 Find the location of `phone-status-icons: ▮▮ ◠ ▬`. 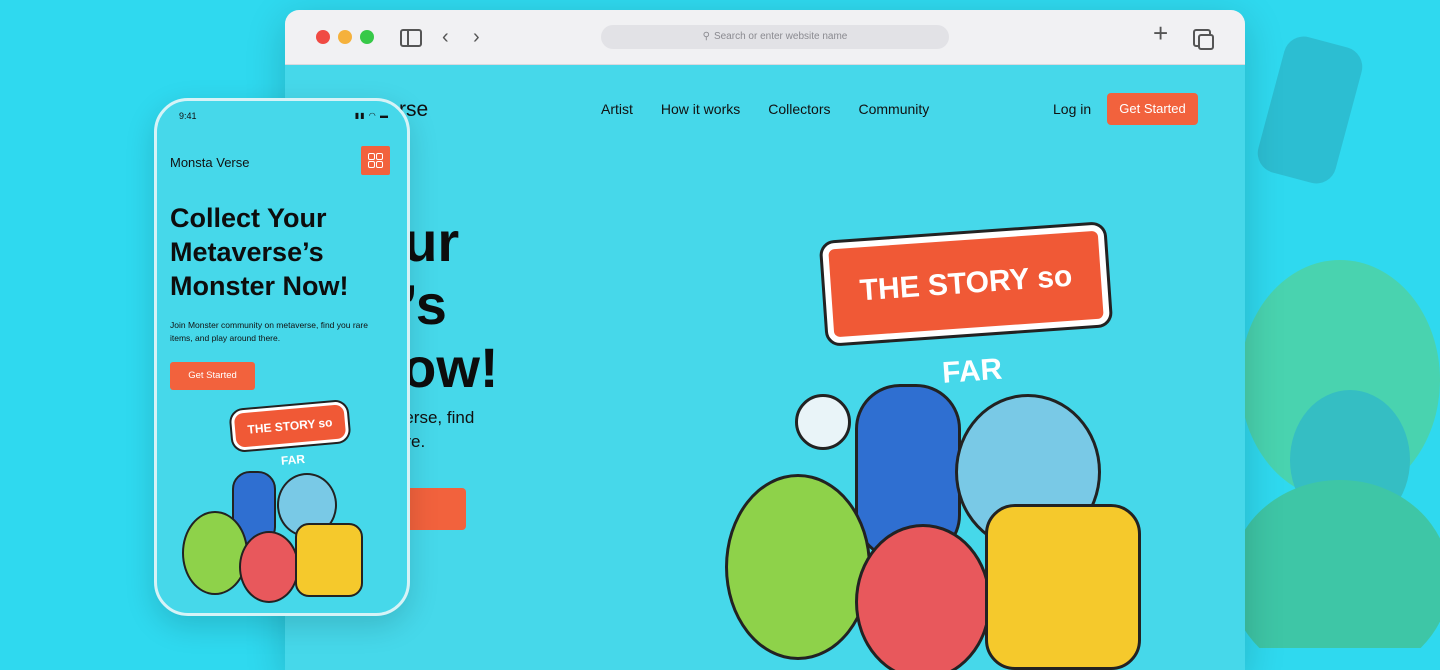

phone-status-icons: ▮▮ ◠ ▬ is located at coordinates (371, 115).